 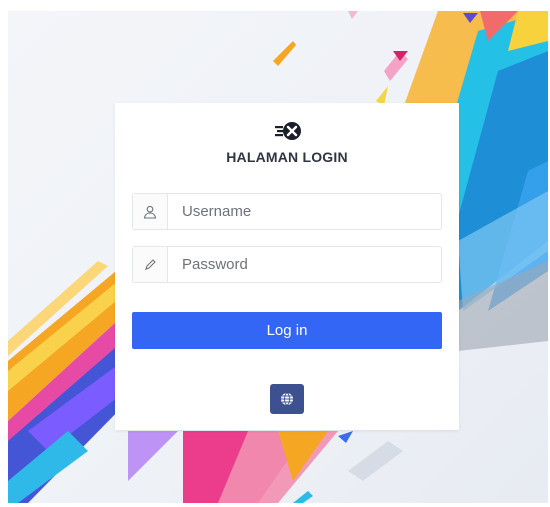 What do you see at coordinates (287, 330) in the screenshot?
I see `login-button: Log in` at bounding box center [287, 330].